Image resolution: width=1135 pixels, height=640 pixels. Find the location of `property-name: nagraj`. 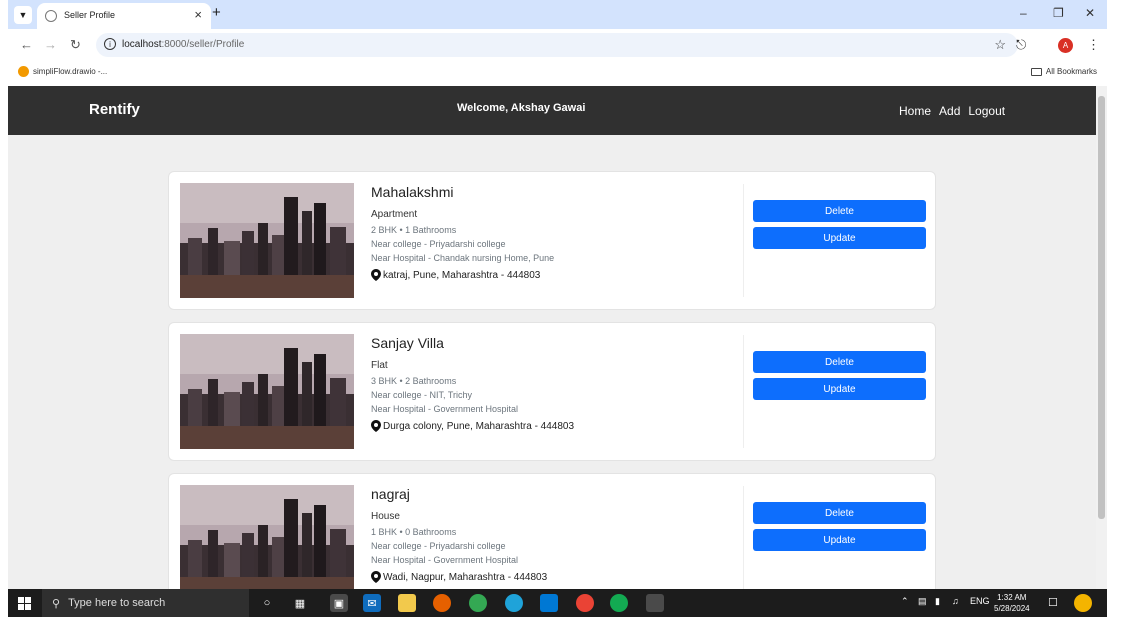

property-name: nagraj is located at coordinates (390, 494).